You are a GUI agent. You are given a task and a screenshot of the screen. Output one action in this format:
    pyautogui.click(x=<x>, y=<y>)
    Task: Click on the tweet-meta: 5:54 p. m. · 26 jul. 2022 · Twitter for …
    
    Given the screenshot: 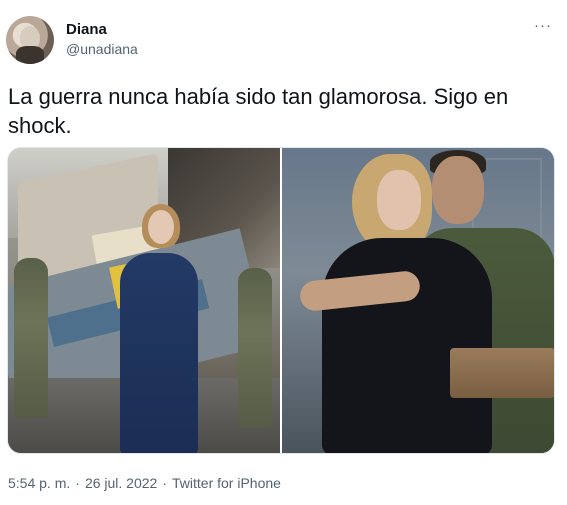 What is the action you would take?
    pyautogui.click(x=144, y=483)
    